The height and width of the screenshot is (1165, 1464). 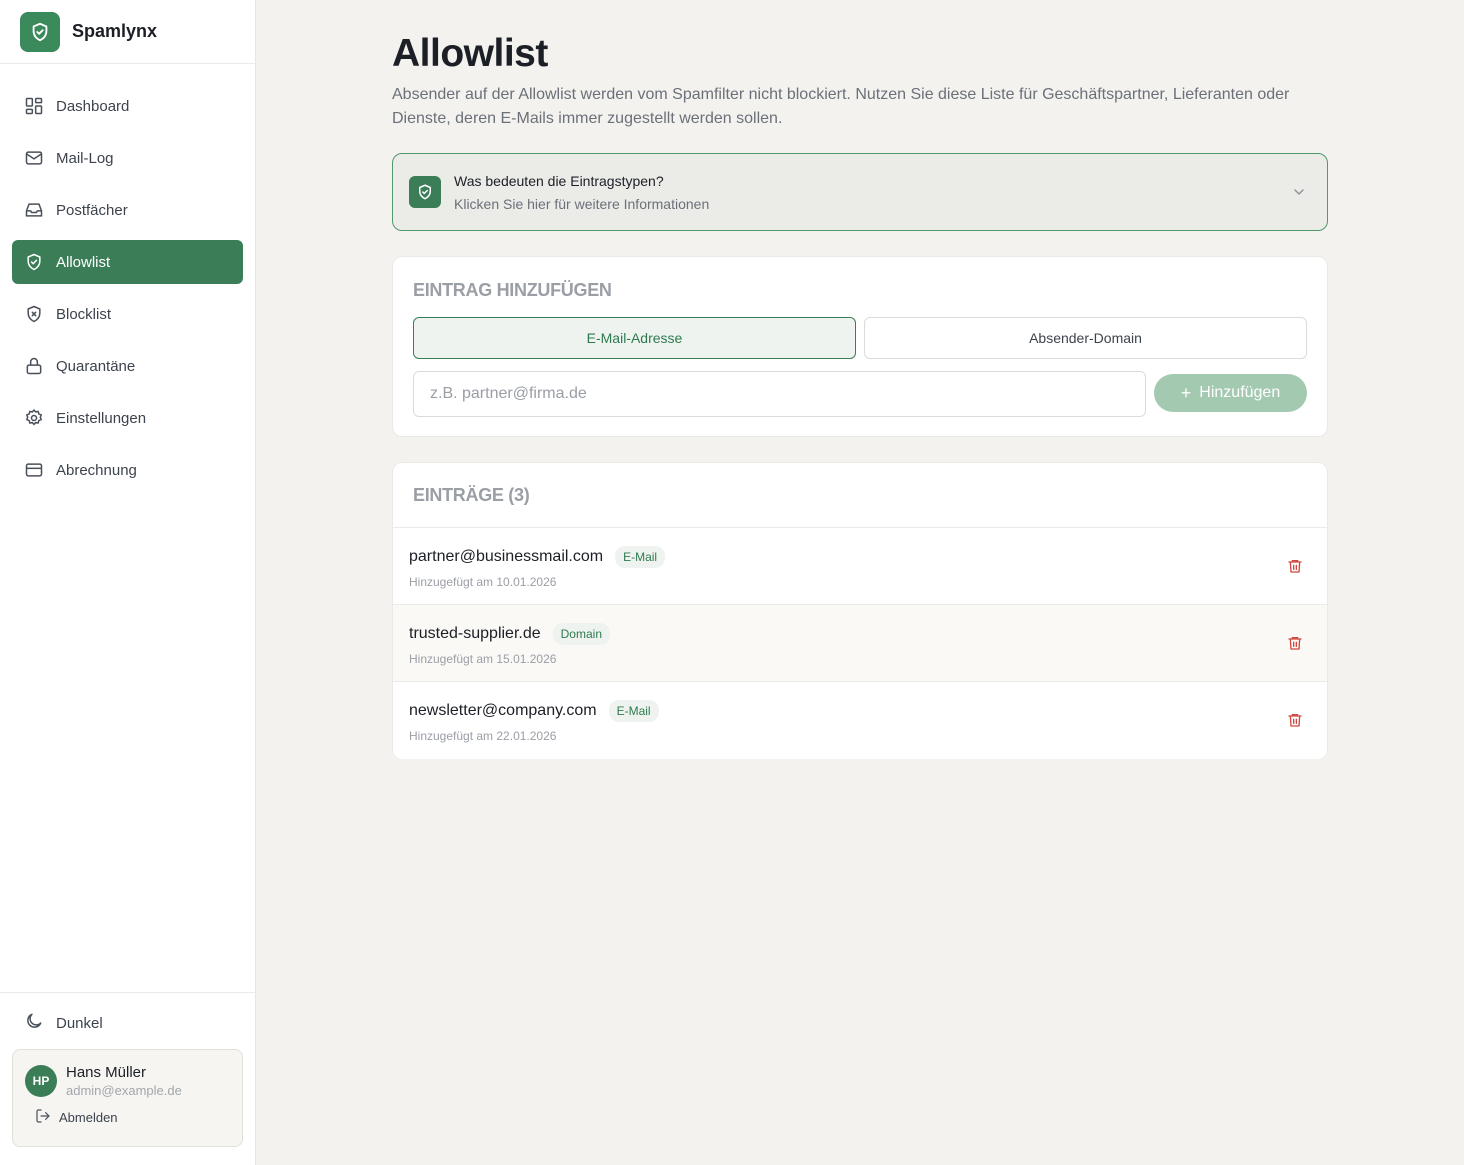 What do you see at coordinates (1299, 194) in the screenshot?
I see `chevron-down-icon` at bounding box center [1299, 194].